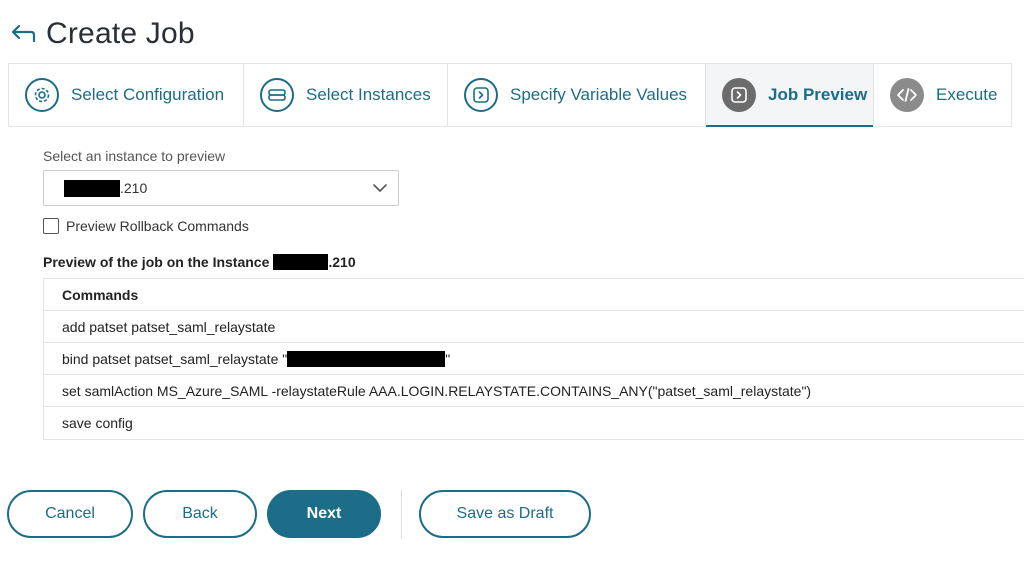  I want to click on divider, so click(401, 514).